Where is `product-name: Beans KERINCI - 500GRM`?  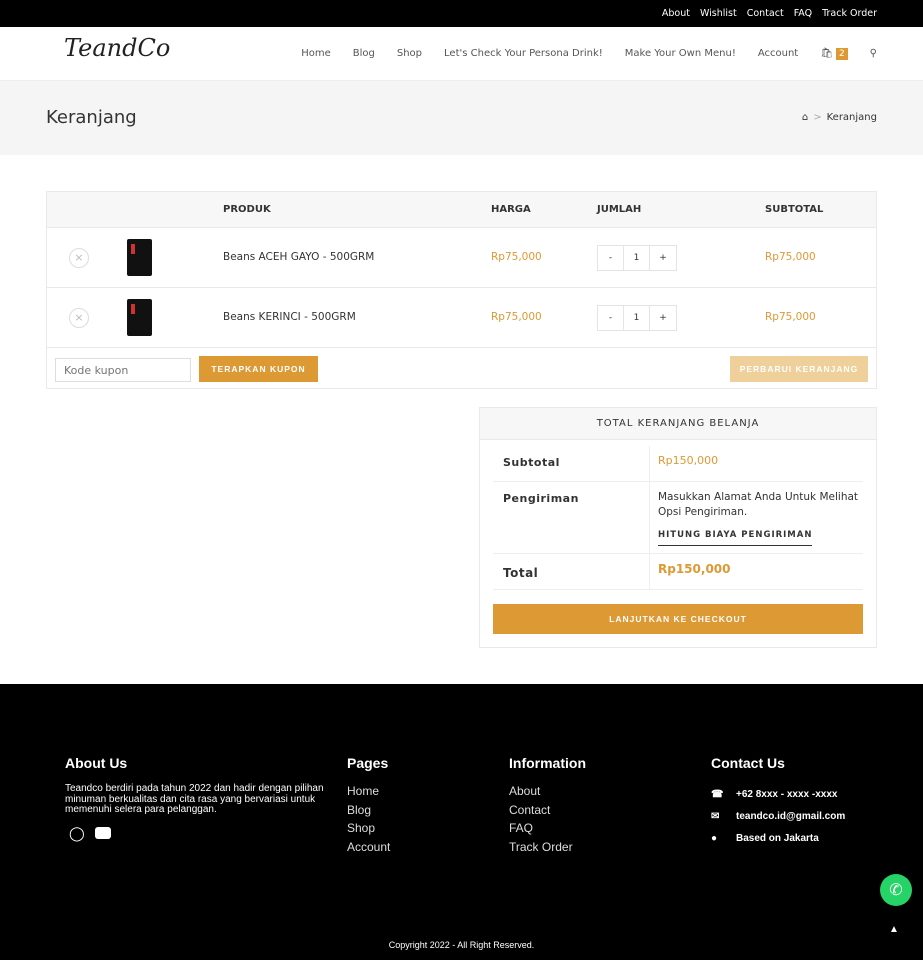
product-name: Beans KERINCI - 500GRM is located at coordinates (289, 317).